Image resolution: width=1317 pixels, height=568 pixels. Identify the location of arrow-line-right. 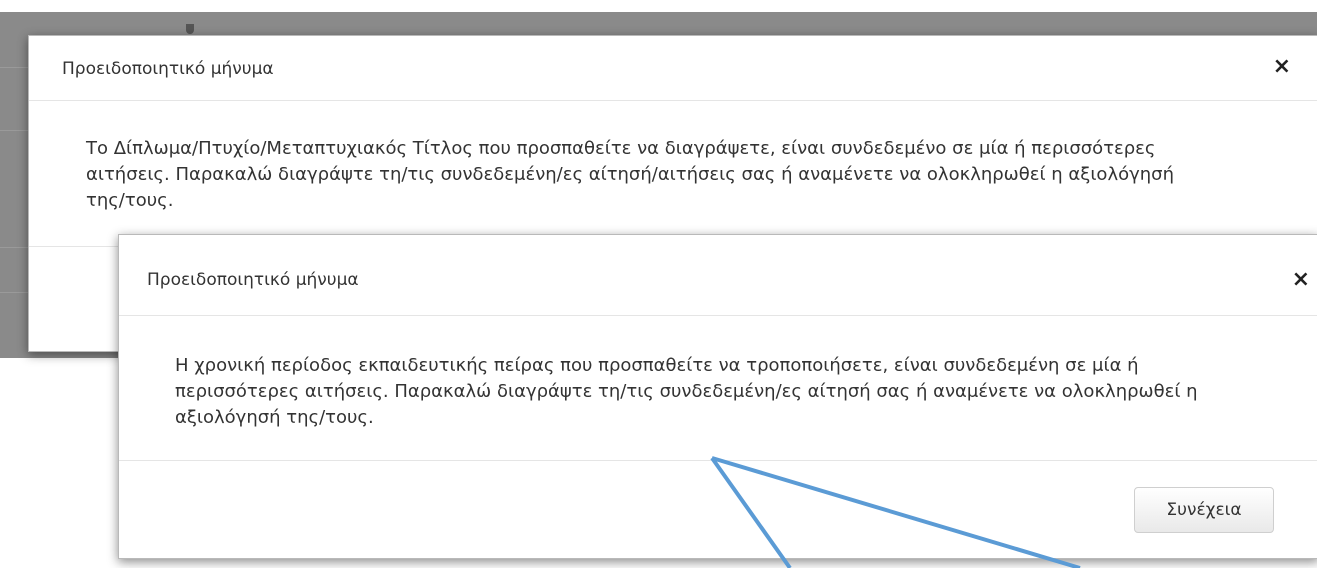
(896, 512).